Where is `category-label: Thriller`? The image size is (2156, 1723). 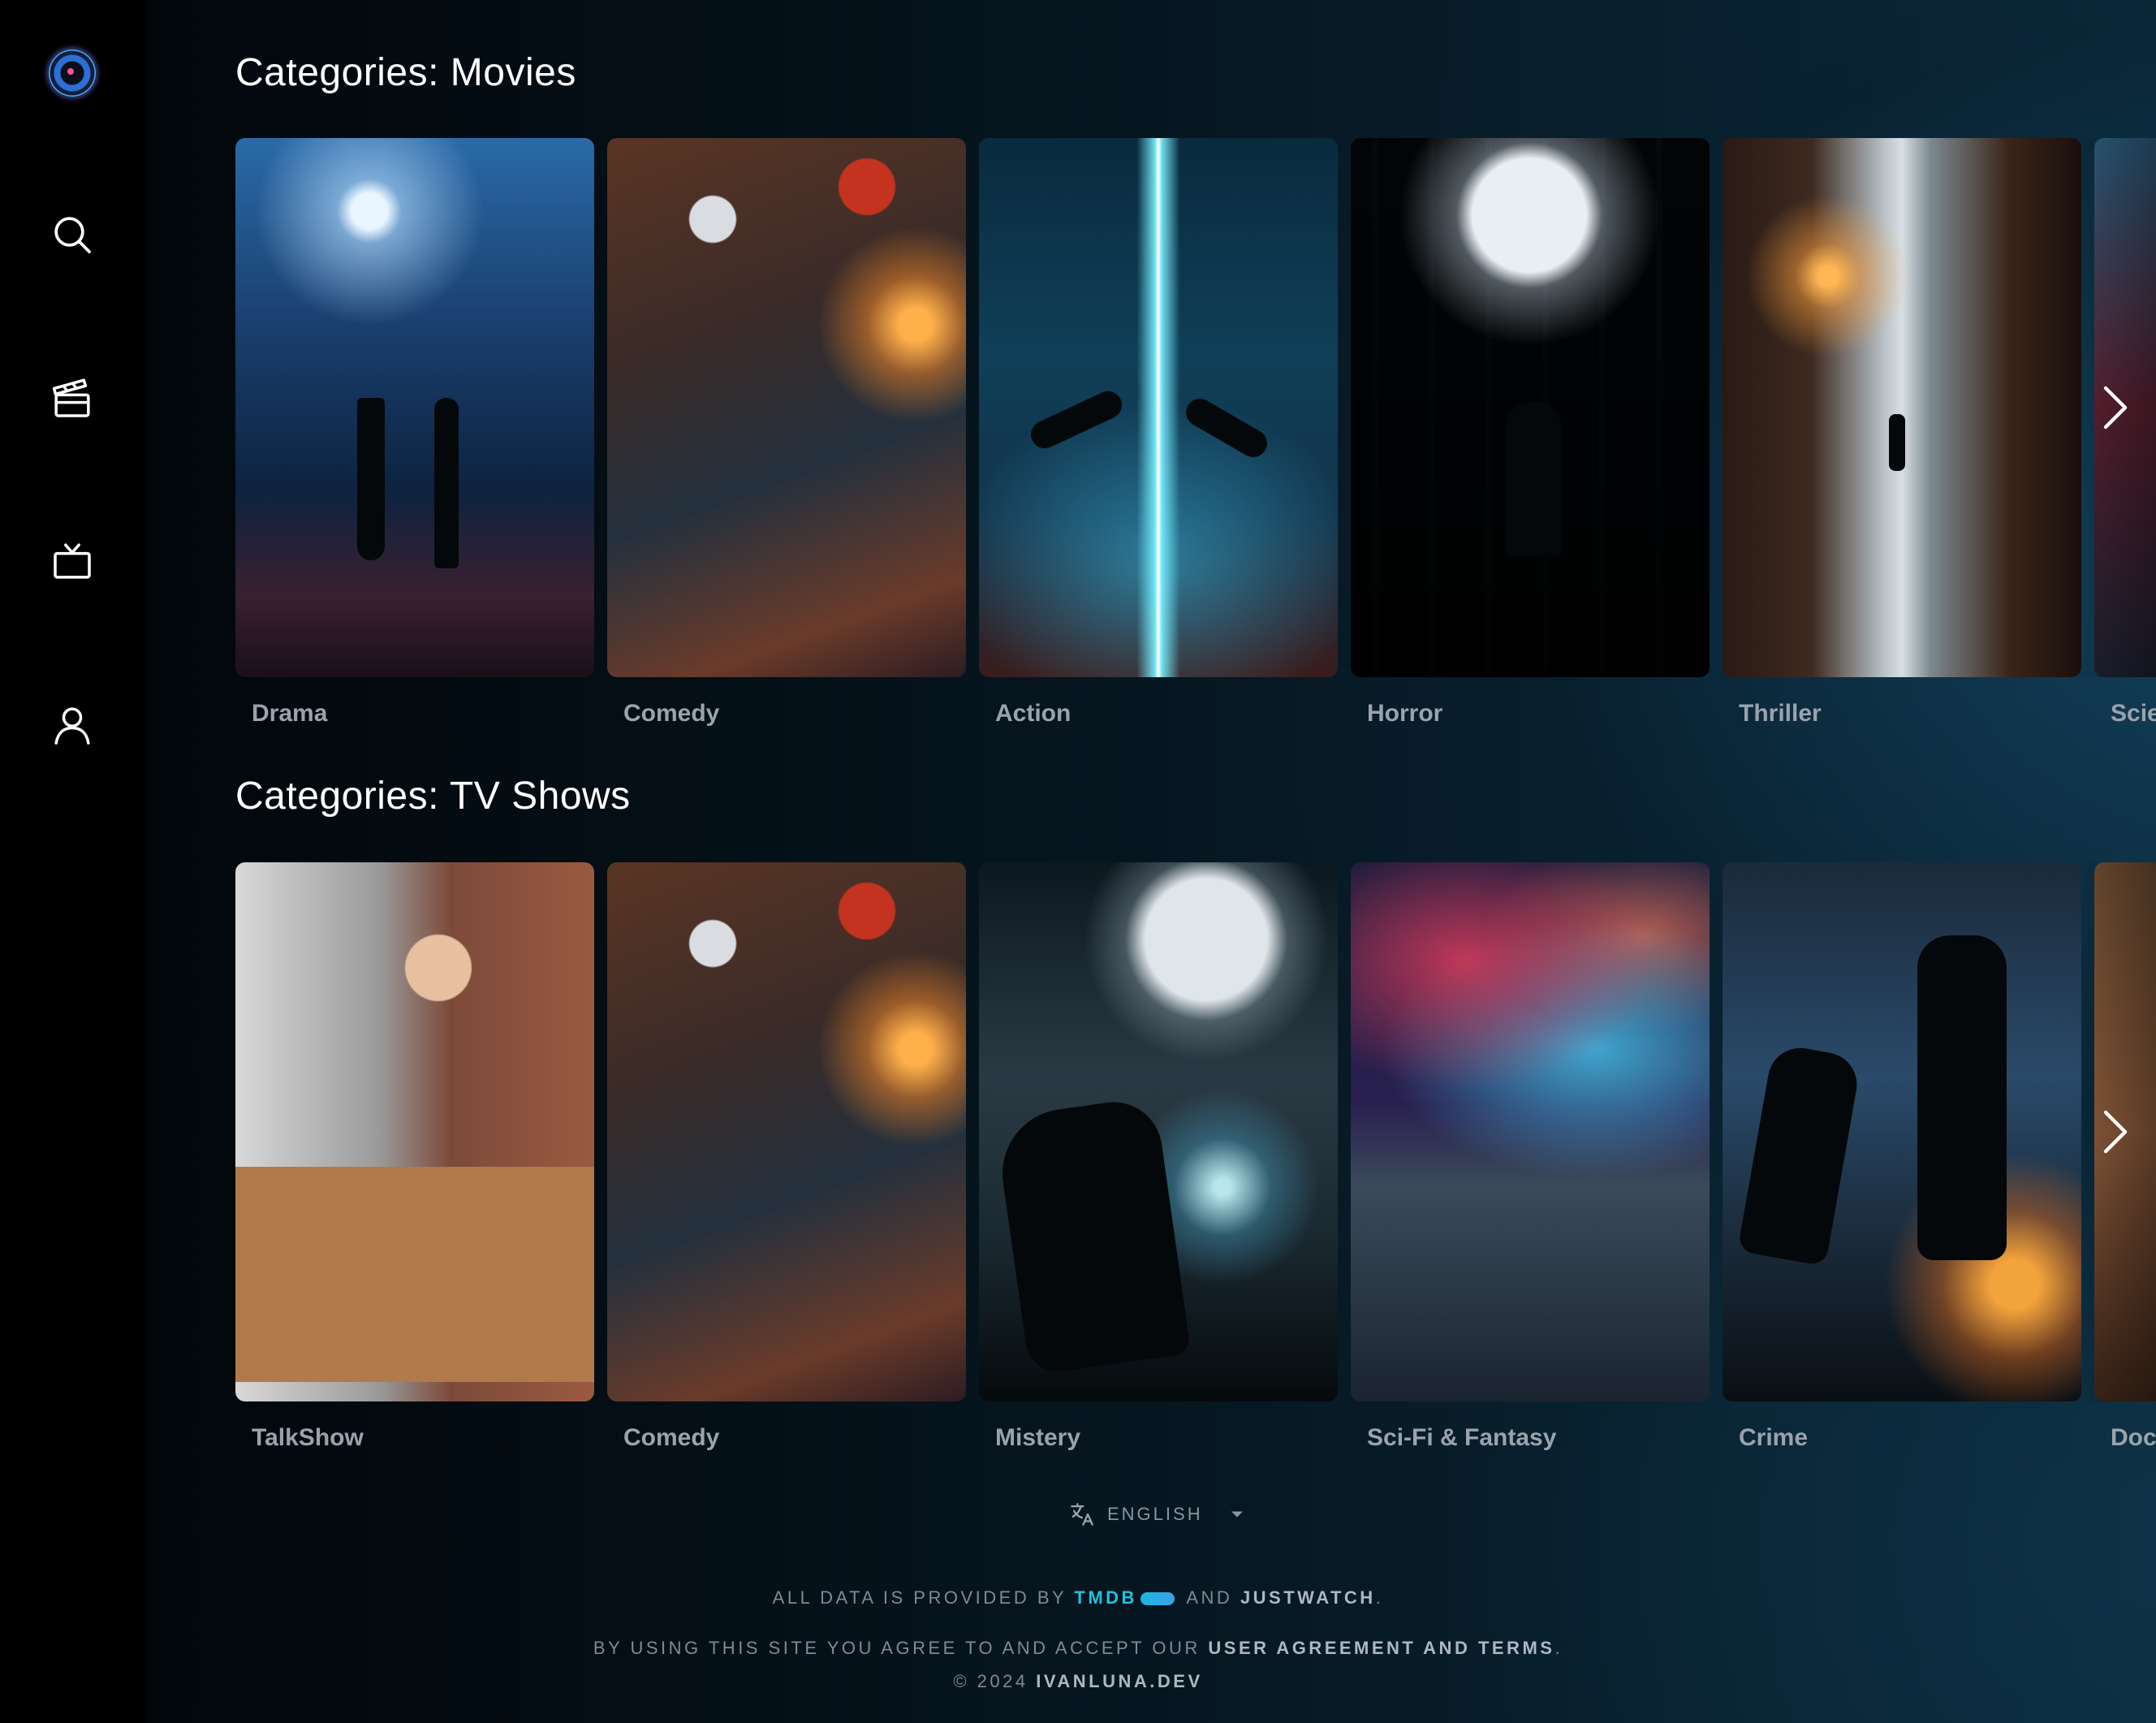 category-label: Thriller is located at coordinates (1780, 713).